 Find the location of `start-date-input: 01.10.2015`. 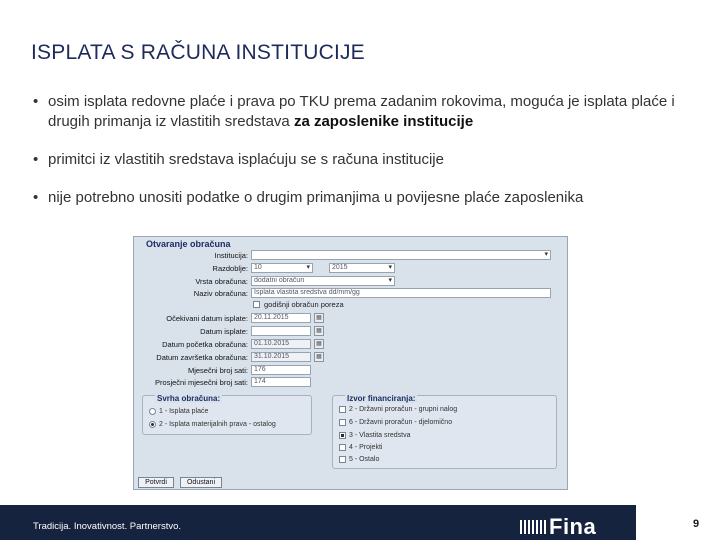

start-date-input: 01.10.2015 is located at coordinates (281, 344).